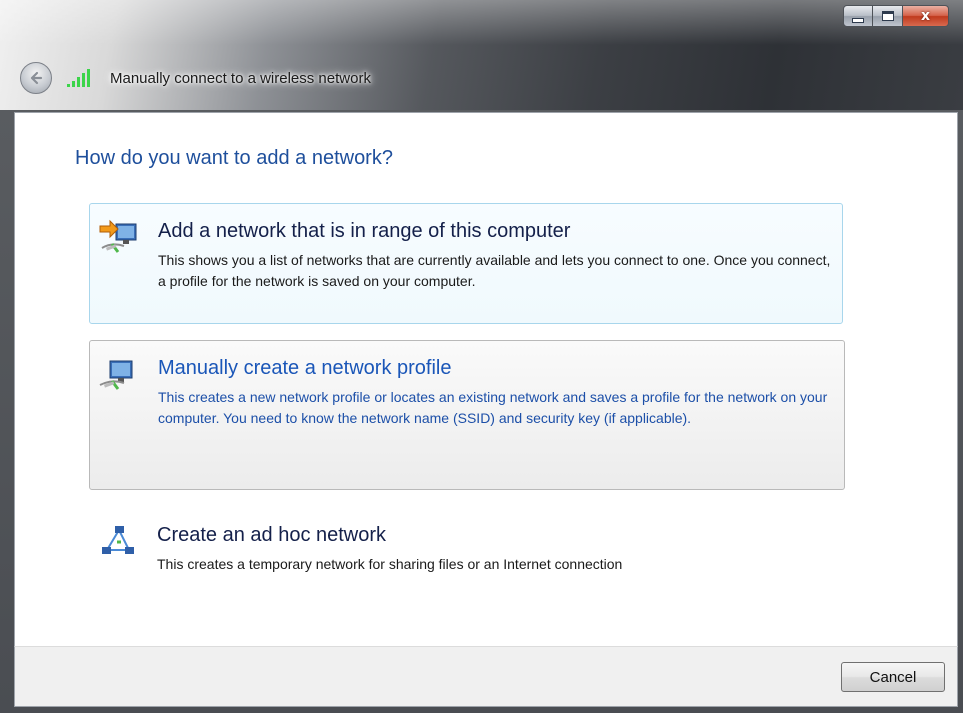  I want to click on caption-buttons: x, so click(896, 16).